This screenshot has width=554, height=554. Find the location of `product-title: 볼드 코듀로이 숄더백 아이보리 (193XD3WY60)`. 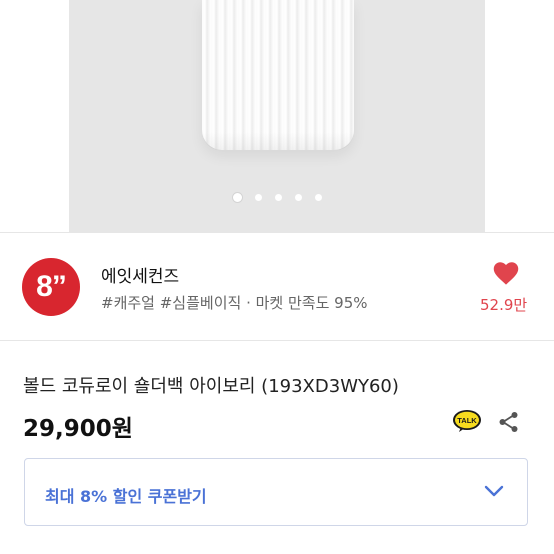

product-title: 볼드 코듀로이 숄더백 아이보리 (193XD3WY60) is located at coordinates (211, 386).